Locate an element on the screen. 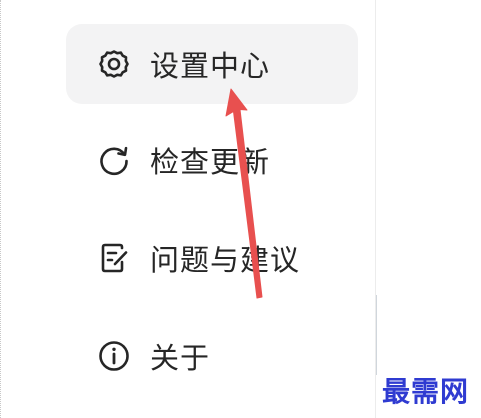  menu-item-about: 关于 is located at coordinates (212, 356).